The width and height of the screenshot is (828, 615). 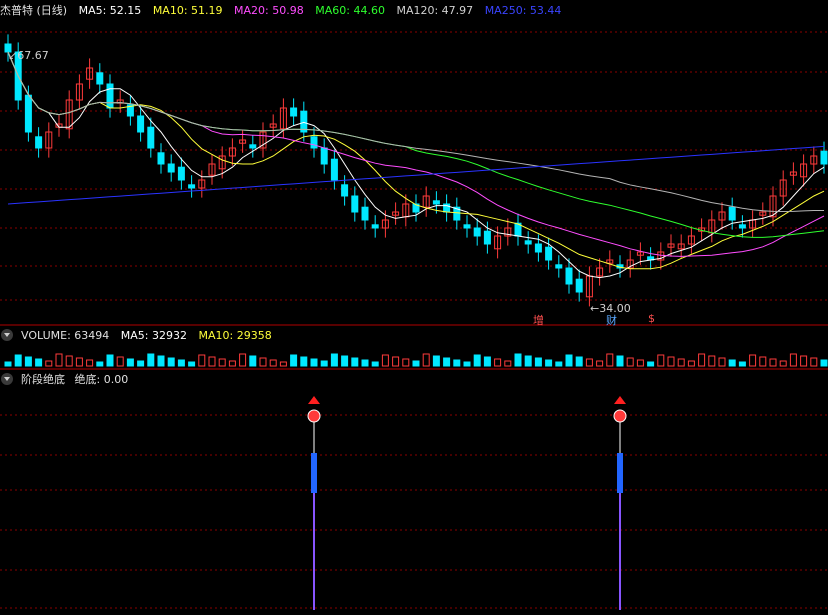 What do you see at coordinates (101, 379) in the screenshot?
I see `indicator-value: 绝底: 0.00` at bounding box center [101, 379].